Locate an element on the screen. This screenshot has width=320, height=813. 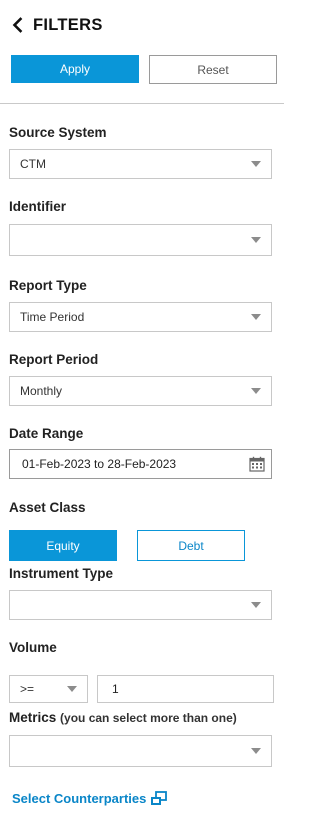
volume-input: 1 is located at coordinates (185, 689).